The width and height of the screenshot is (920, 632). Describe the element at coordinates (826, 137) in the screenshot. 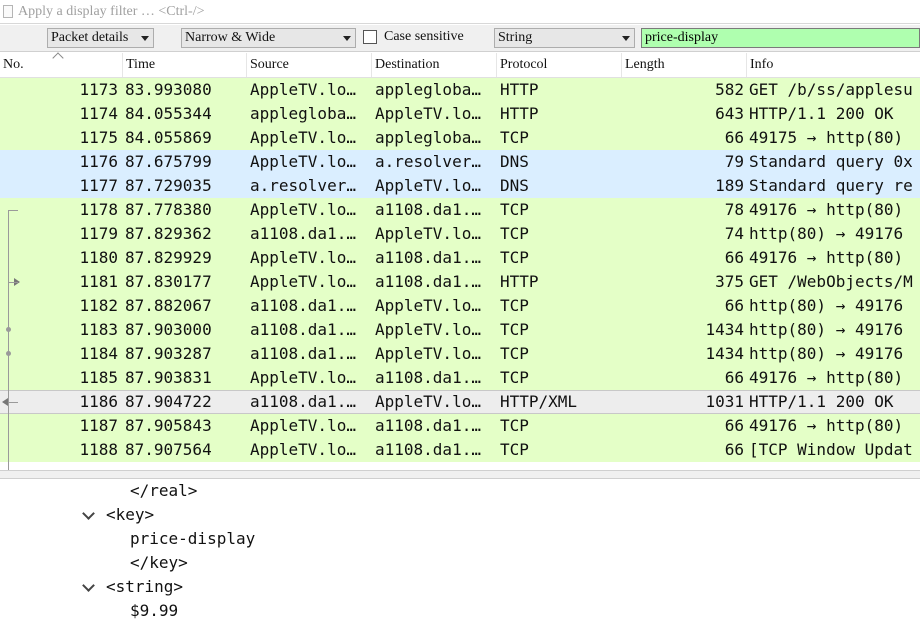

I see `cell-info: 49175 → http(80)` at that location.